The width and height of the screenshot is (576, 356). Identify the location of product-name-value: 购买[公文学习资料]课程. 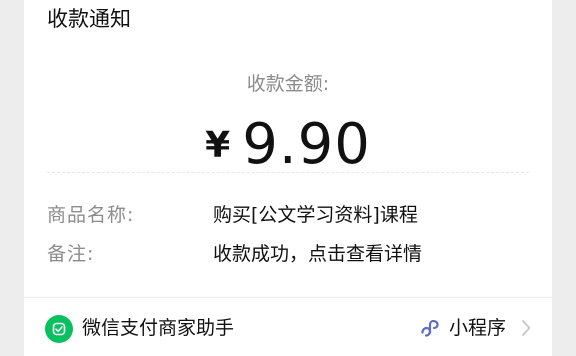
(315, 215).